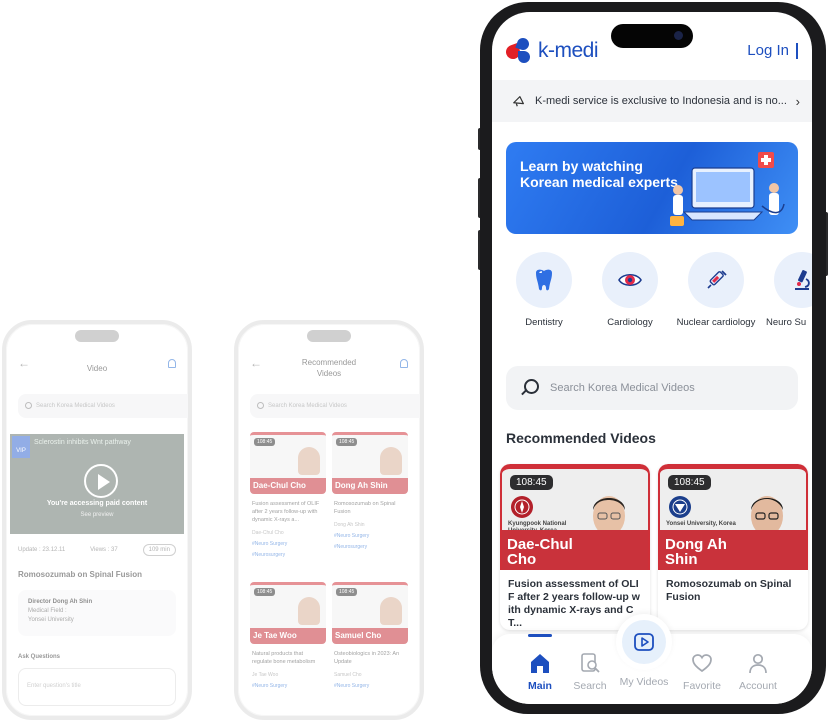  What do you see at coordinates (544, 322) in the screenshot?
I see `category-label: Dentistry` at bounding box center [544, 322].